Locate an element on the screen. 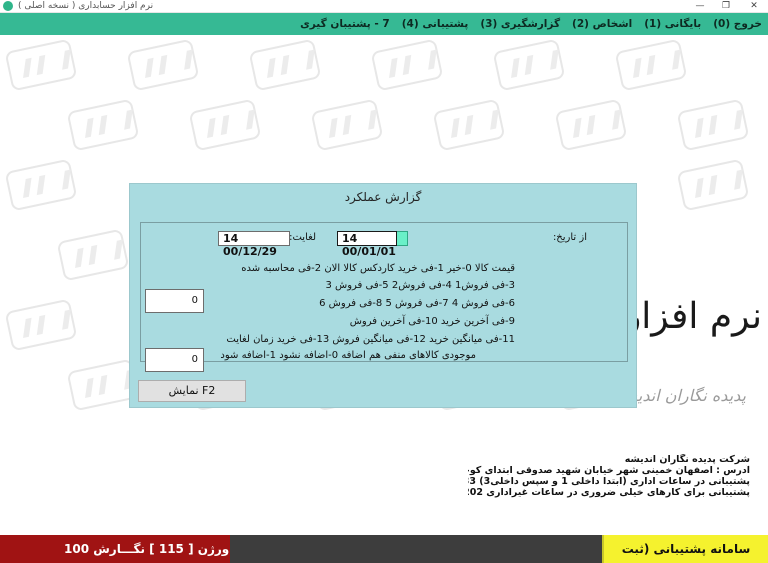 The height and width of the screenshot is (563, 768). support-ticket-button: سامانه پشتیبانی (ثبت تیکت) is located at coordinates (686, 549).